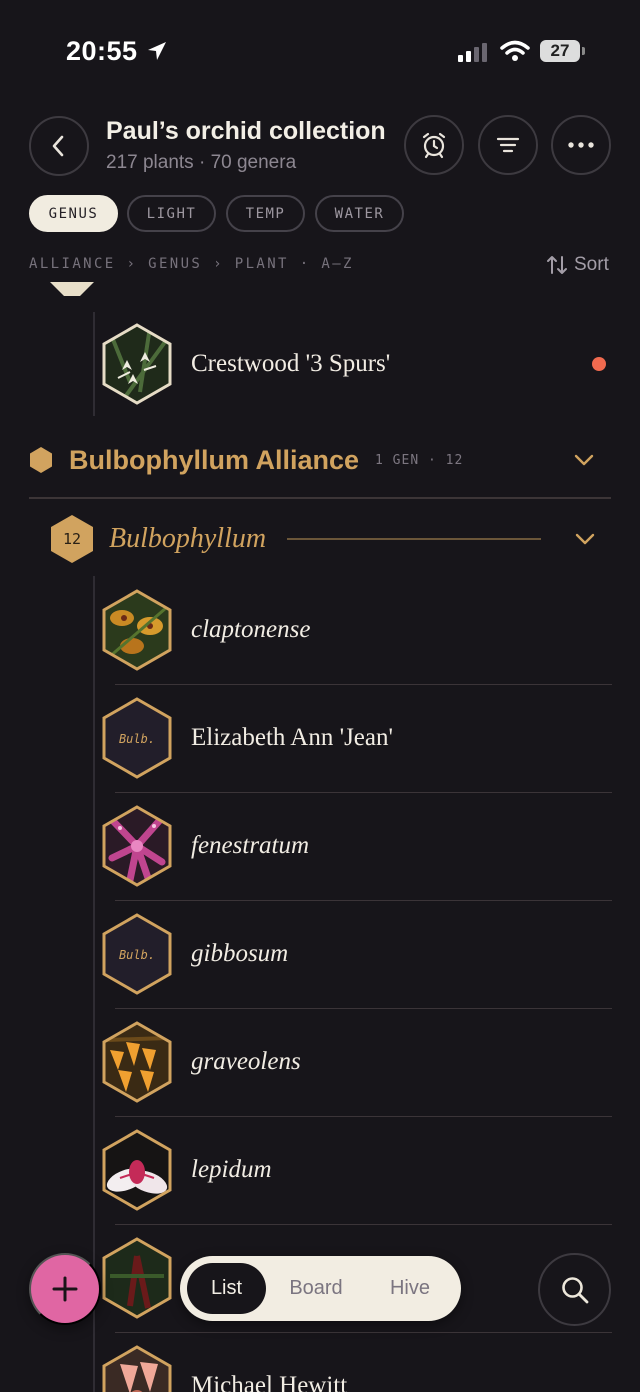  I want to click on plant-row: Bulb. gibbosum, so click(356, 954).